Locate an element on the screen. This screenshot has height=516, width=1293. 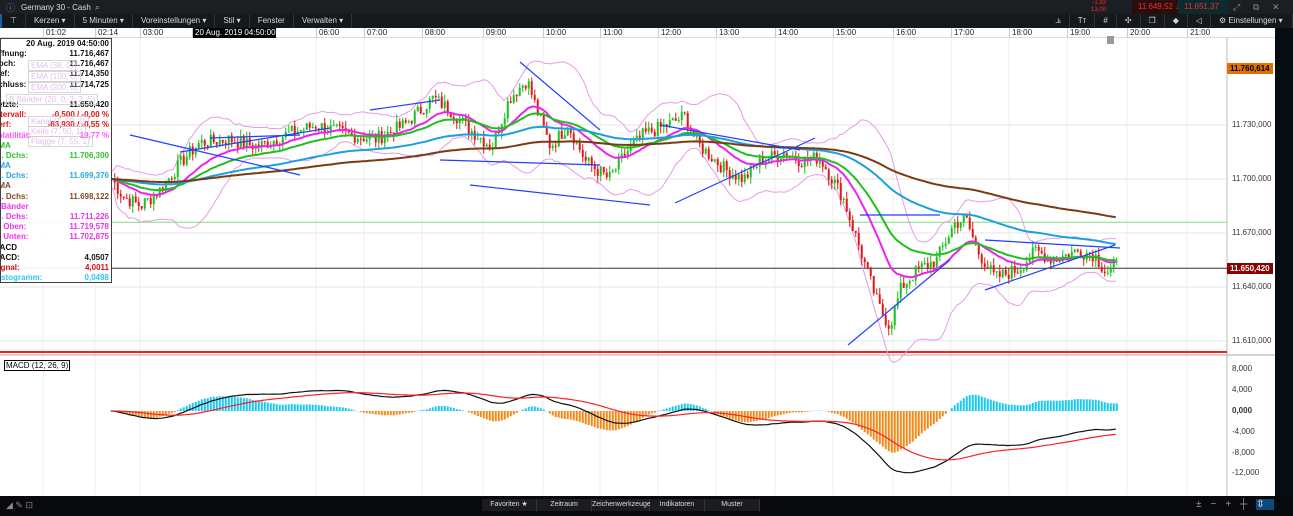
info-label: EMA is located at coordinates (6, 166).